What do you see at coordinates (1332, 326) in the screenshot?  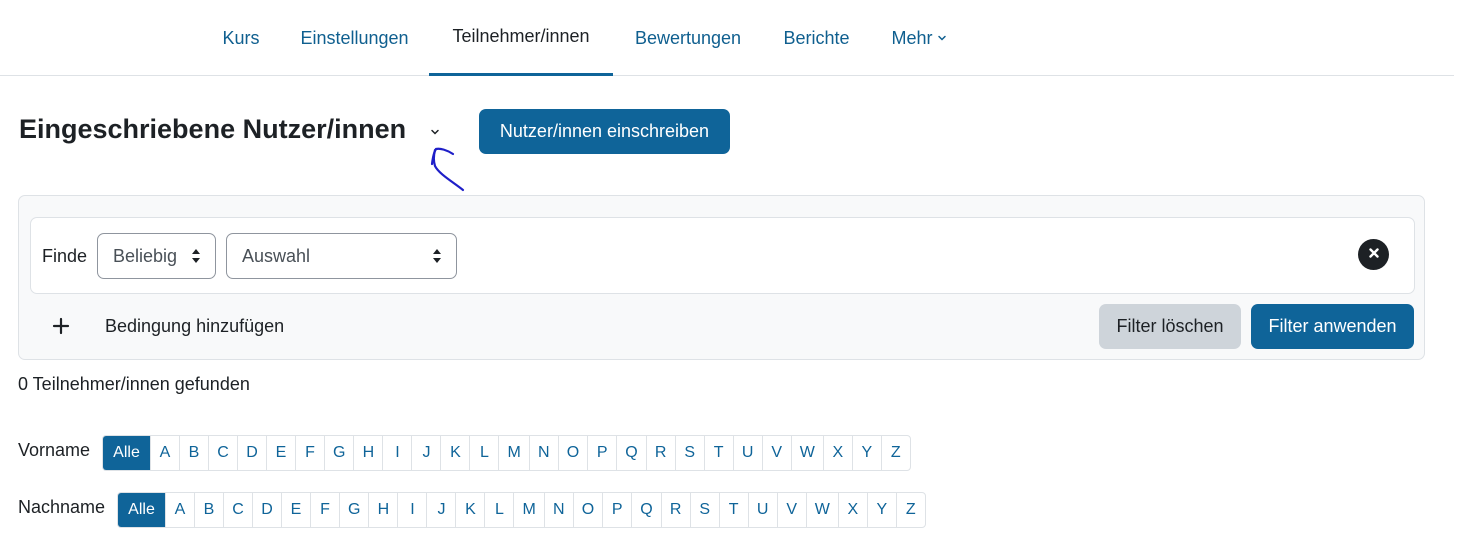 I see `apply-filters-button: Filter anwenden` at bounding box center [1332, 326].